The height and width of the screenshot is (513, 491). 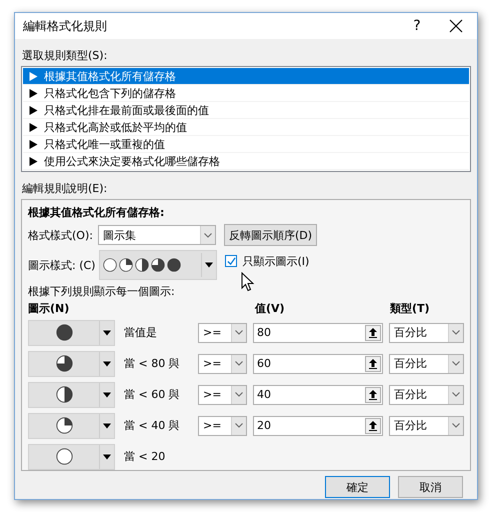 What do you see at coordinates (152, 394) in the screenshot?
I see `condition-label: 當 < 60 與` at bounding box center [152, 394].